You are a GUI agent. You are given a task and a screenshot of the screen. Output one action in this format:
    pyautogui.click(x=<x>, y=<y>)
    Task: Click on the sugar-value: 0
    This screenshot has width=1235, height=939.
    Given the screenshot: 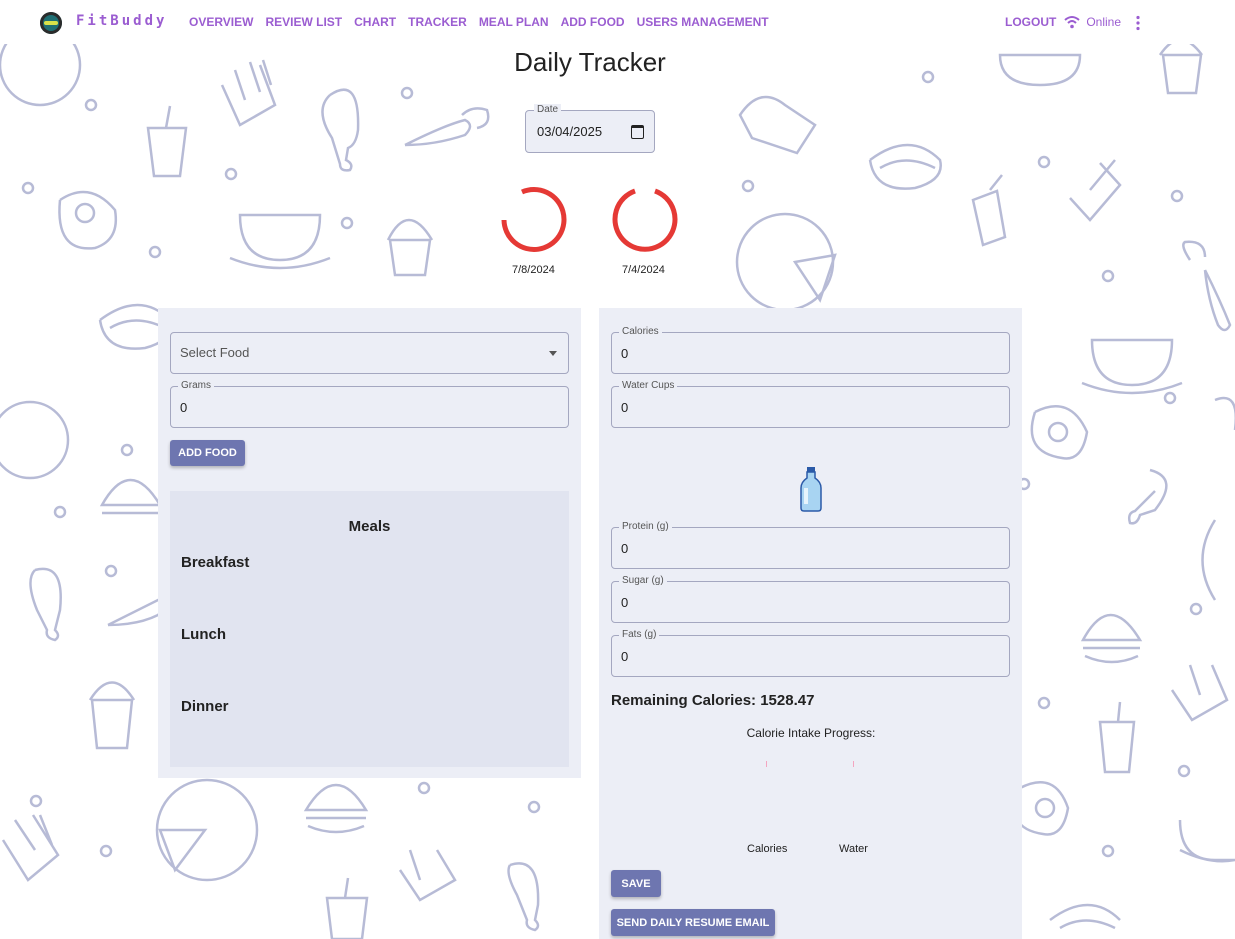 What is the action you would take?
    pyautogui.click(x=624, y=602)
    